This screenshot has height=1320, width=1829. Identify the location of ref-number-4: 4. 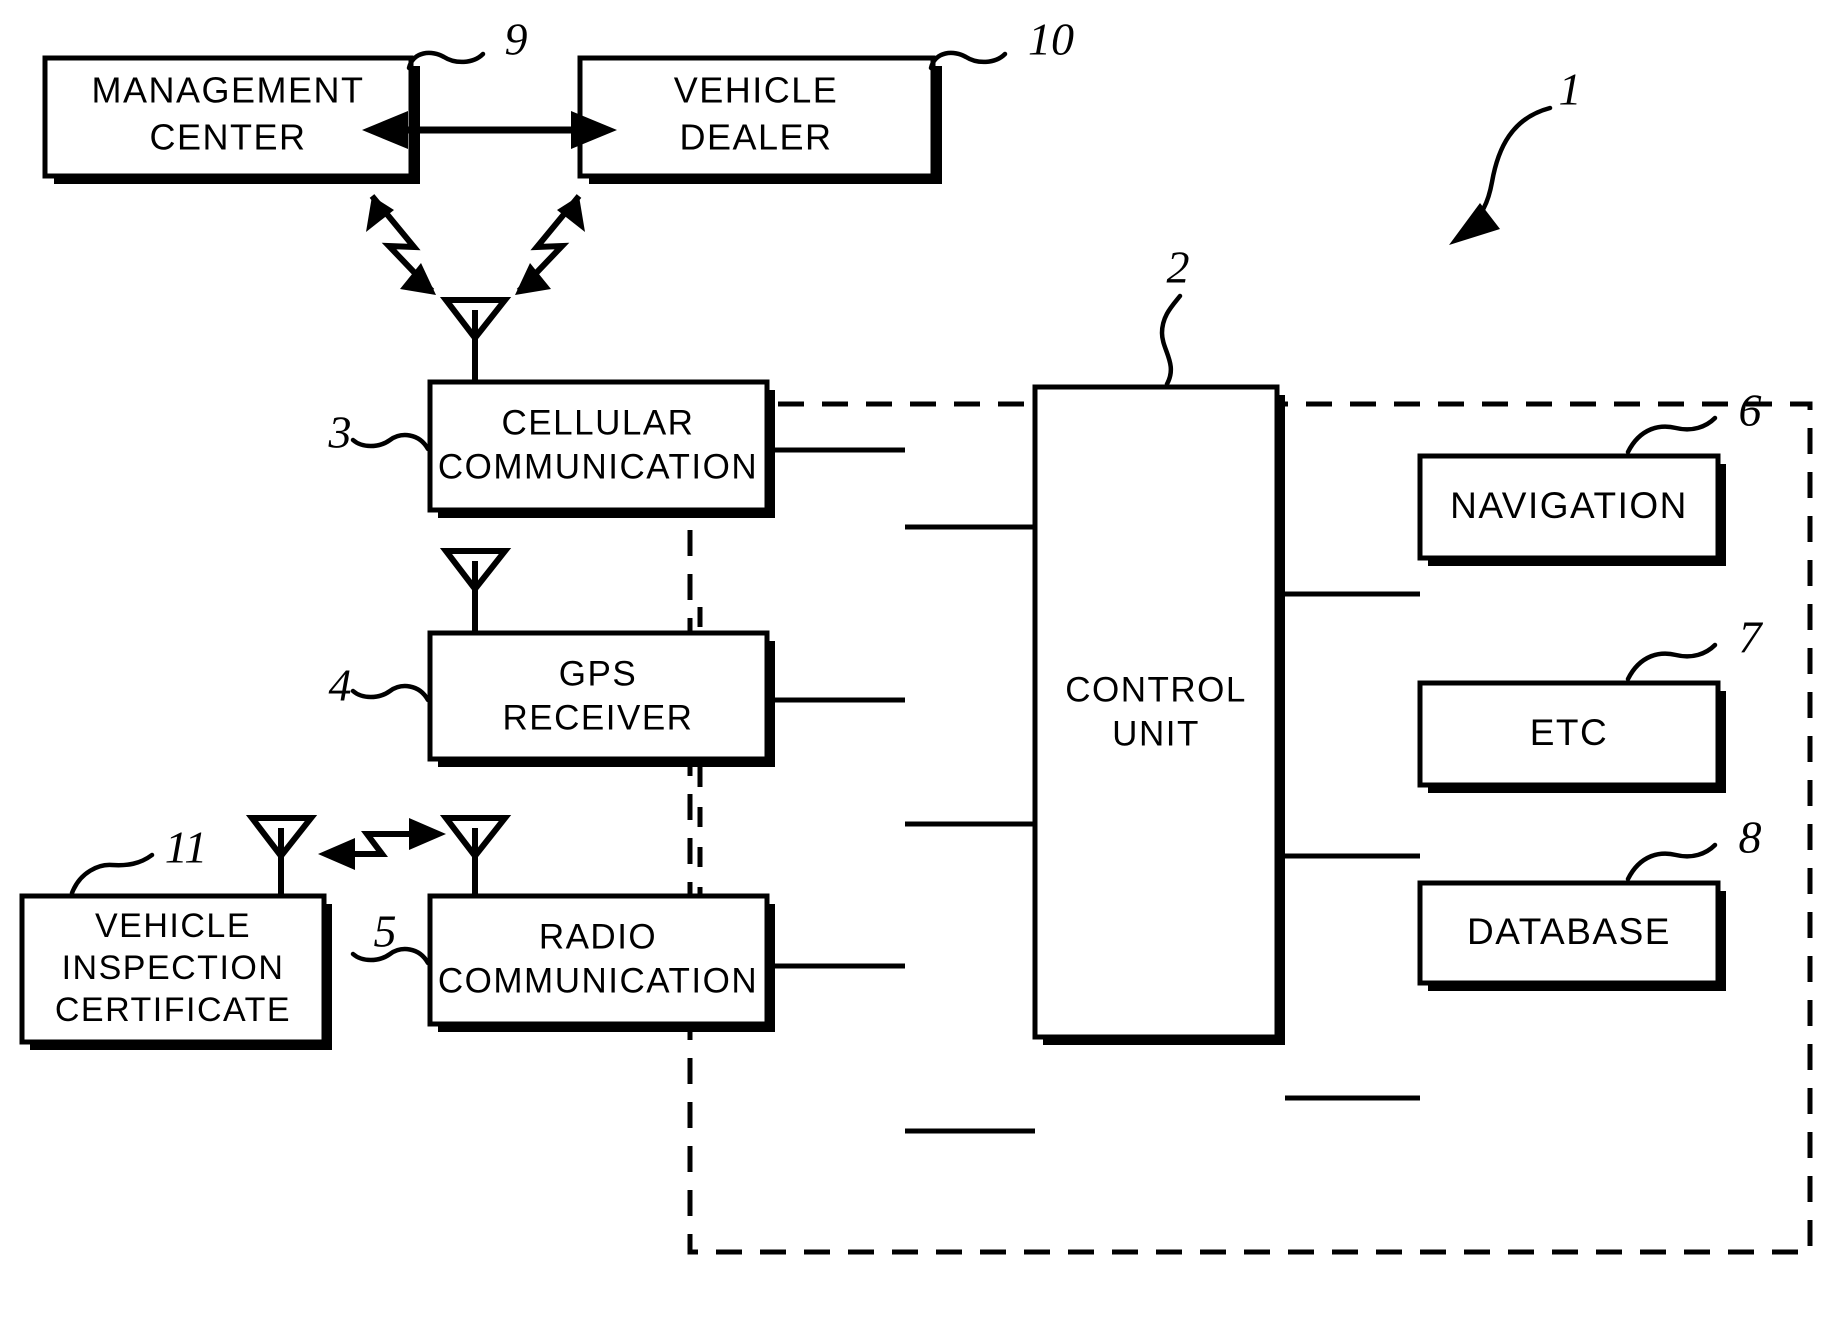
(340, 685).